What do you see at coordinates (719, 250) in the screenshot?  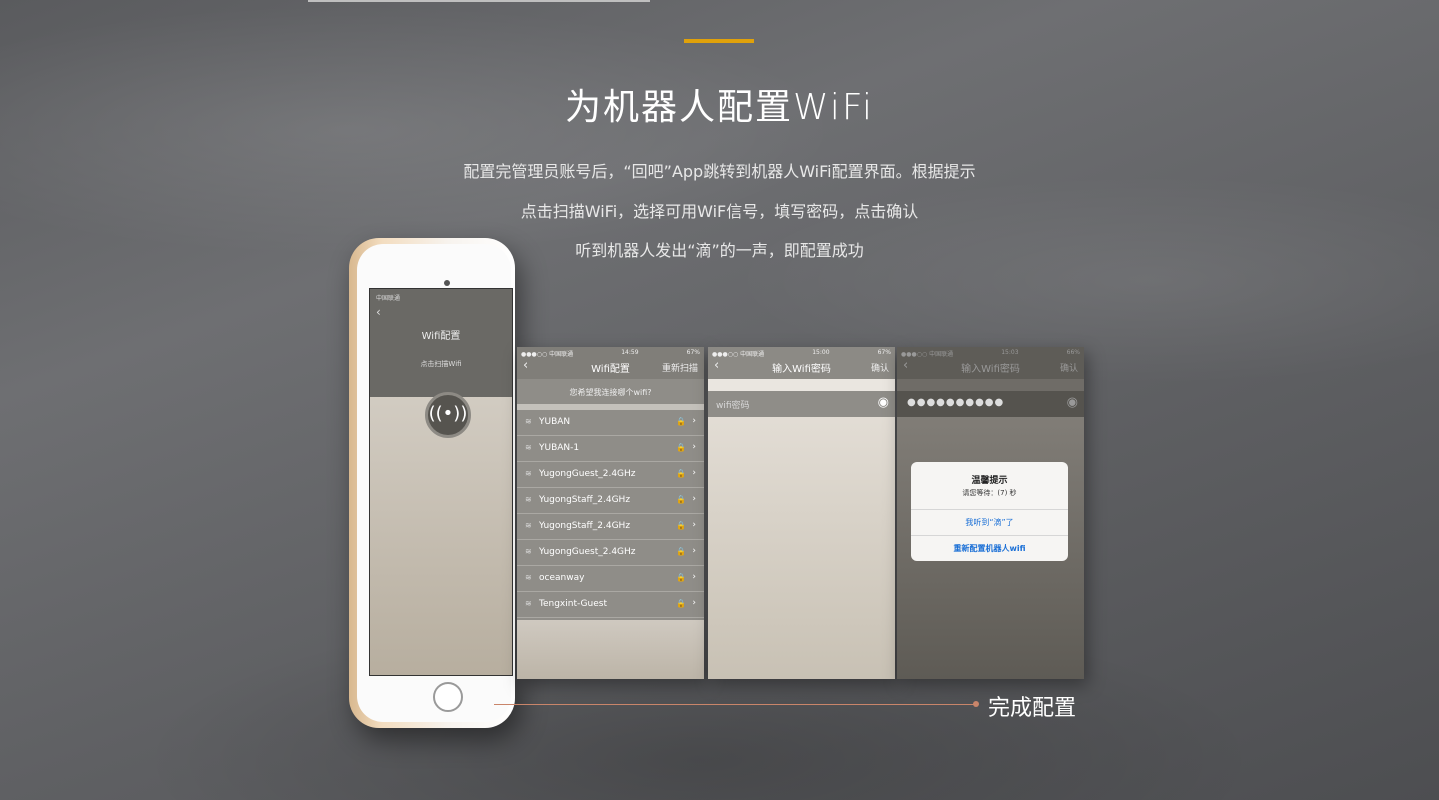 I see `description-line-3: 听到机器人发出“滴”的一声，即配置成功` at bounding box center [719, 250].